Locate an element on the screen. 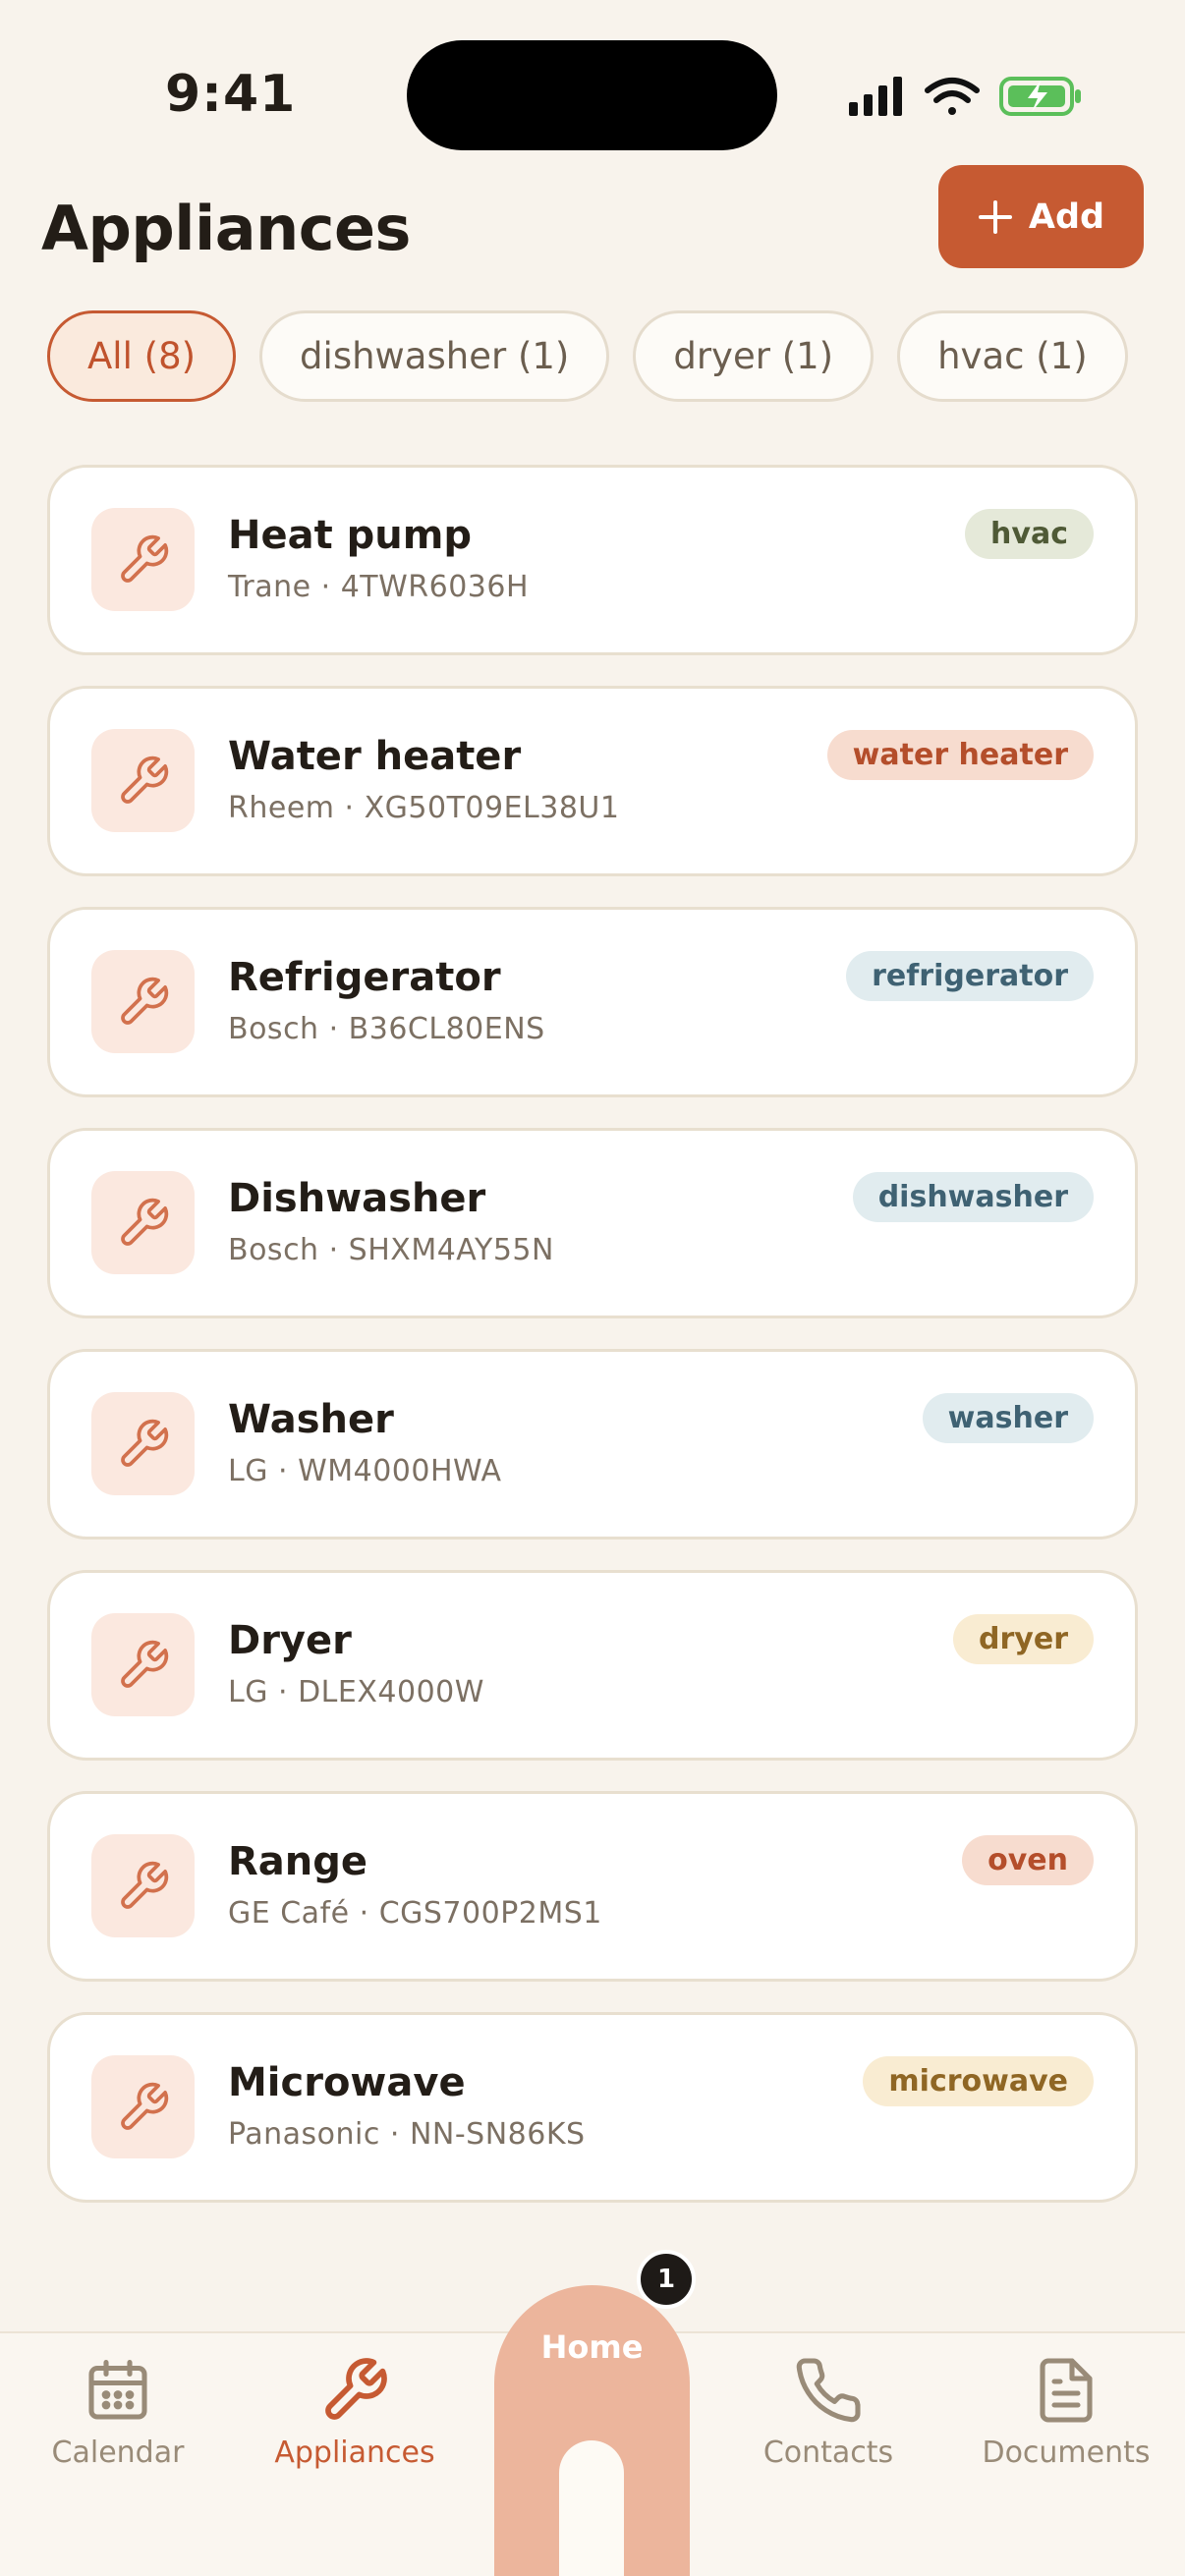  appliance-model: LG · WM4000HWA is located at coordinates (365, 1471).